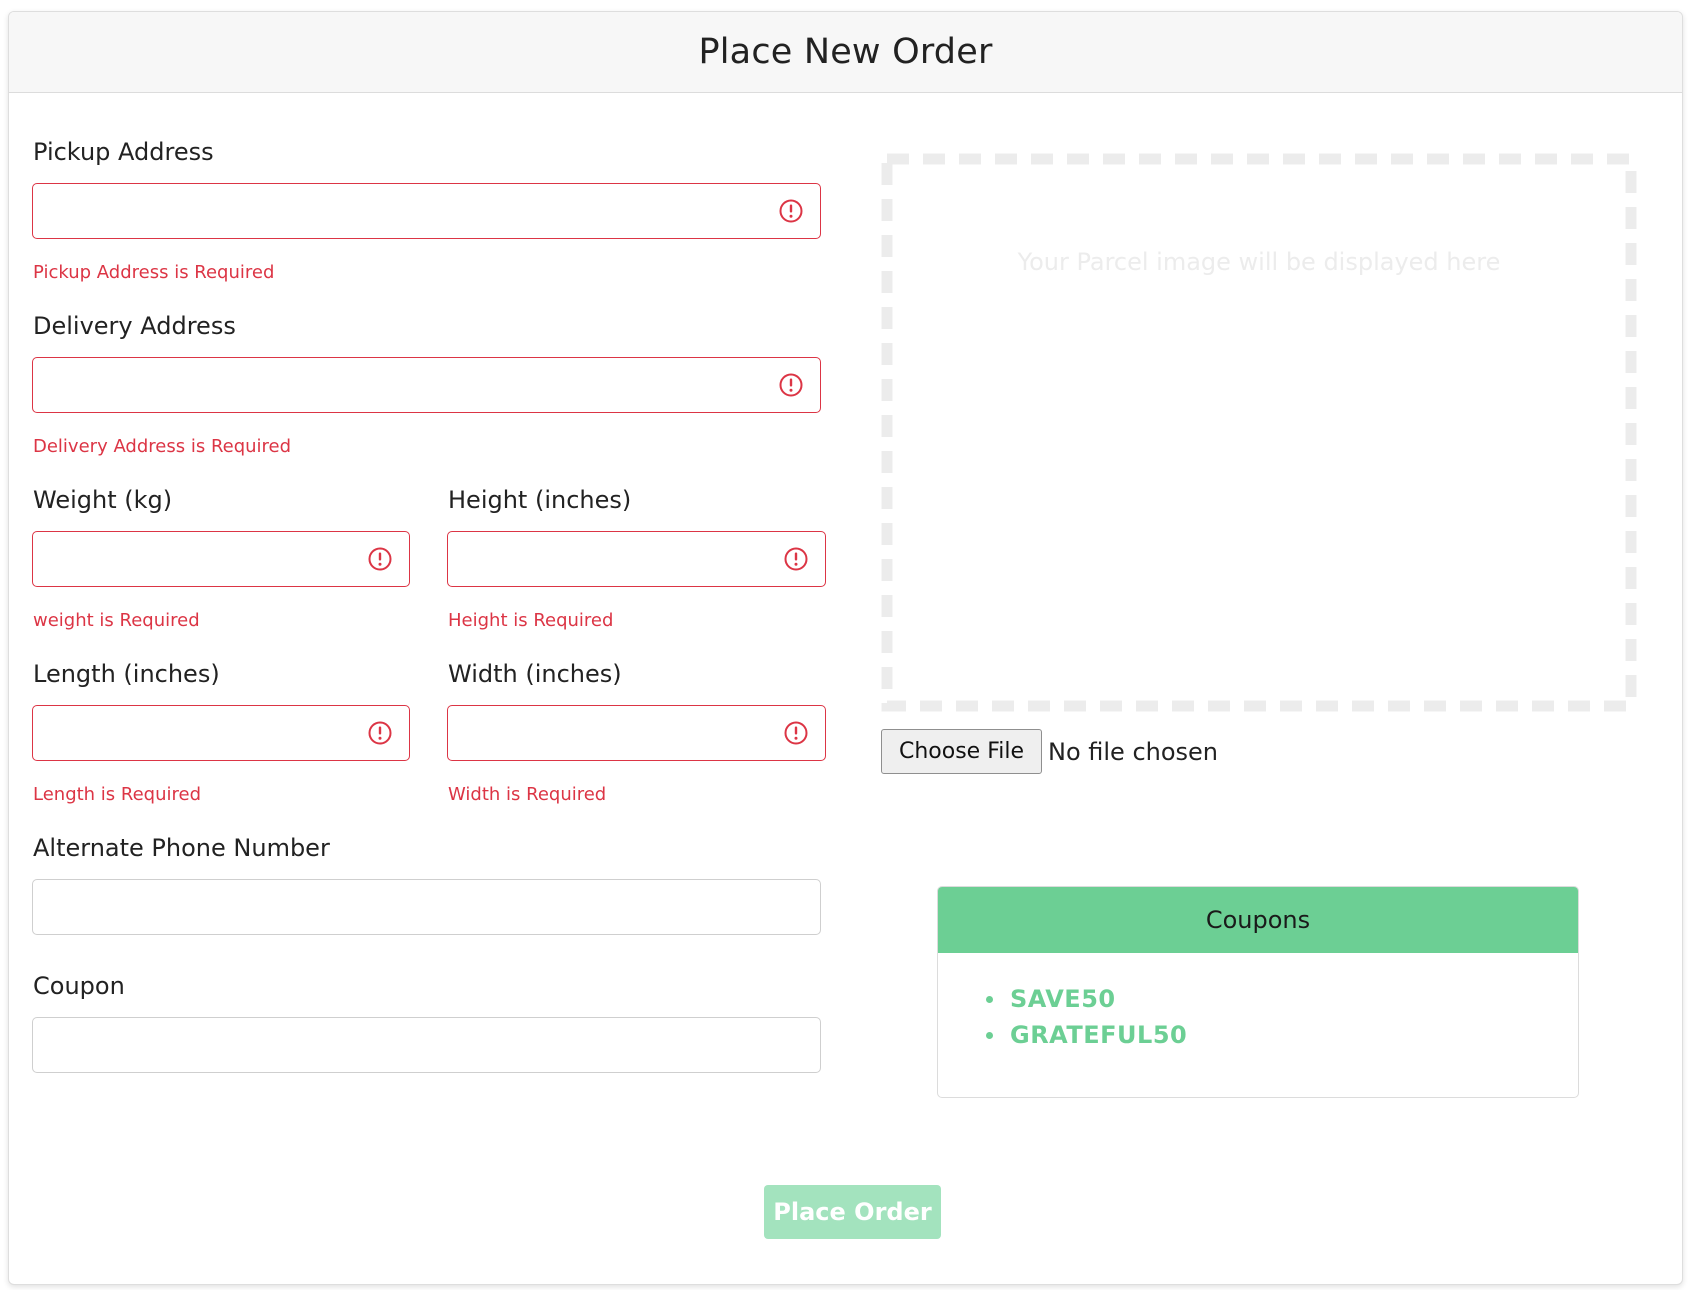 This screenshot has width=1692, height=1290. I want to click on coupons-list: SAVE50 GRATEFUL50, so click(1086, 1017).